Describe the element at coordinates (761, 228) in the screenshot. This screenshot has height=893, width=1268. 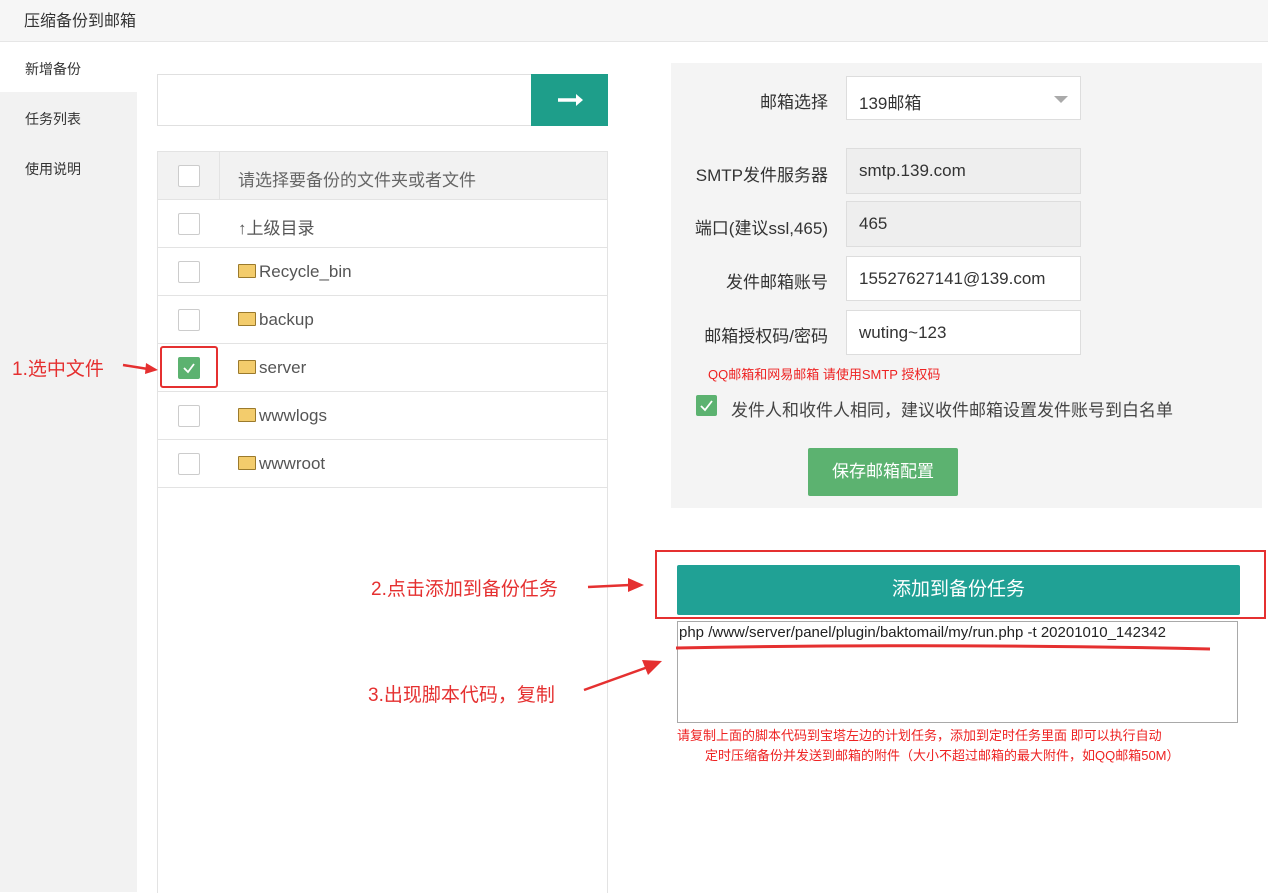
I see `port-label: 端口(建议ssl,465)` at that location.